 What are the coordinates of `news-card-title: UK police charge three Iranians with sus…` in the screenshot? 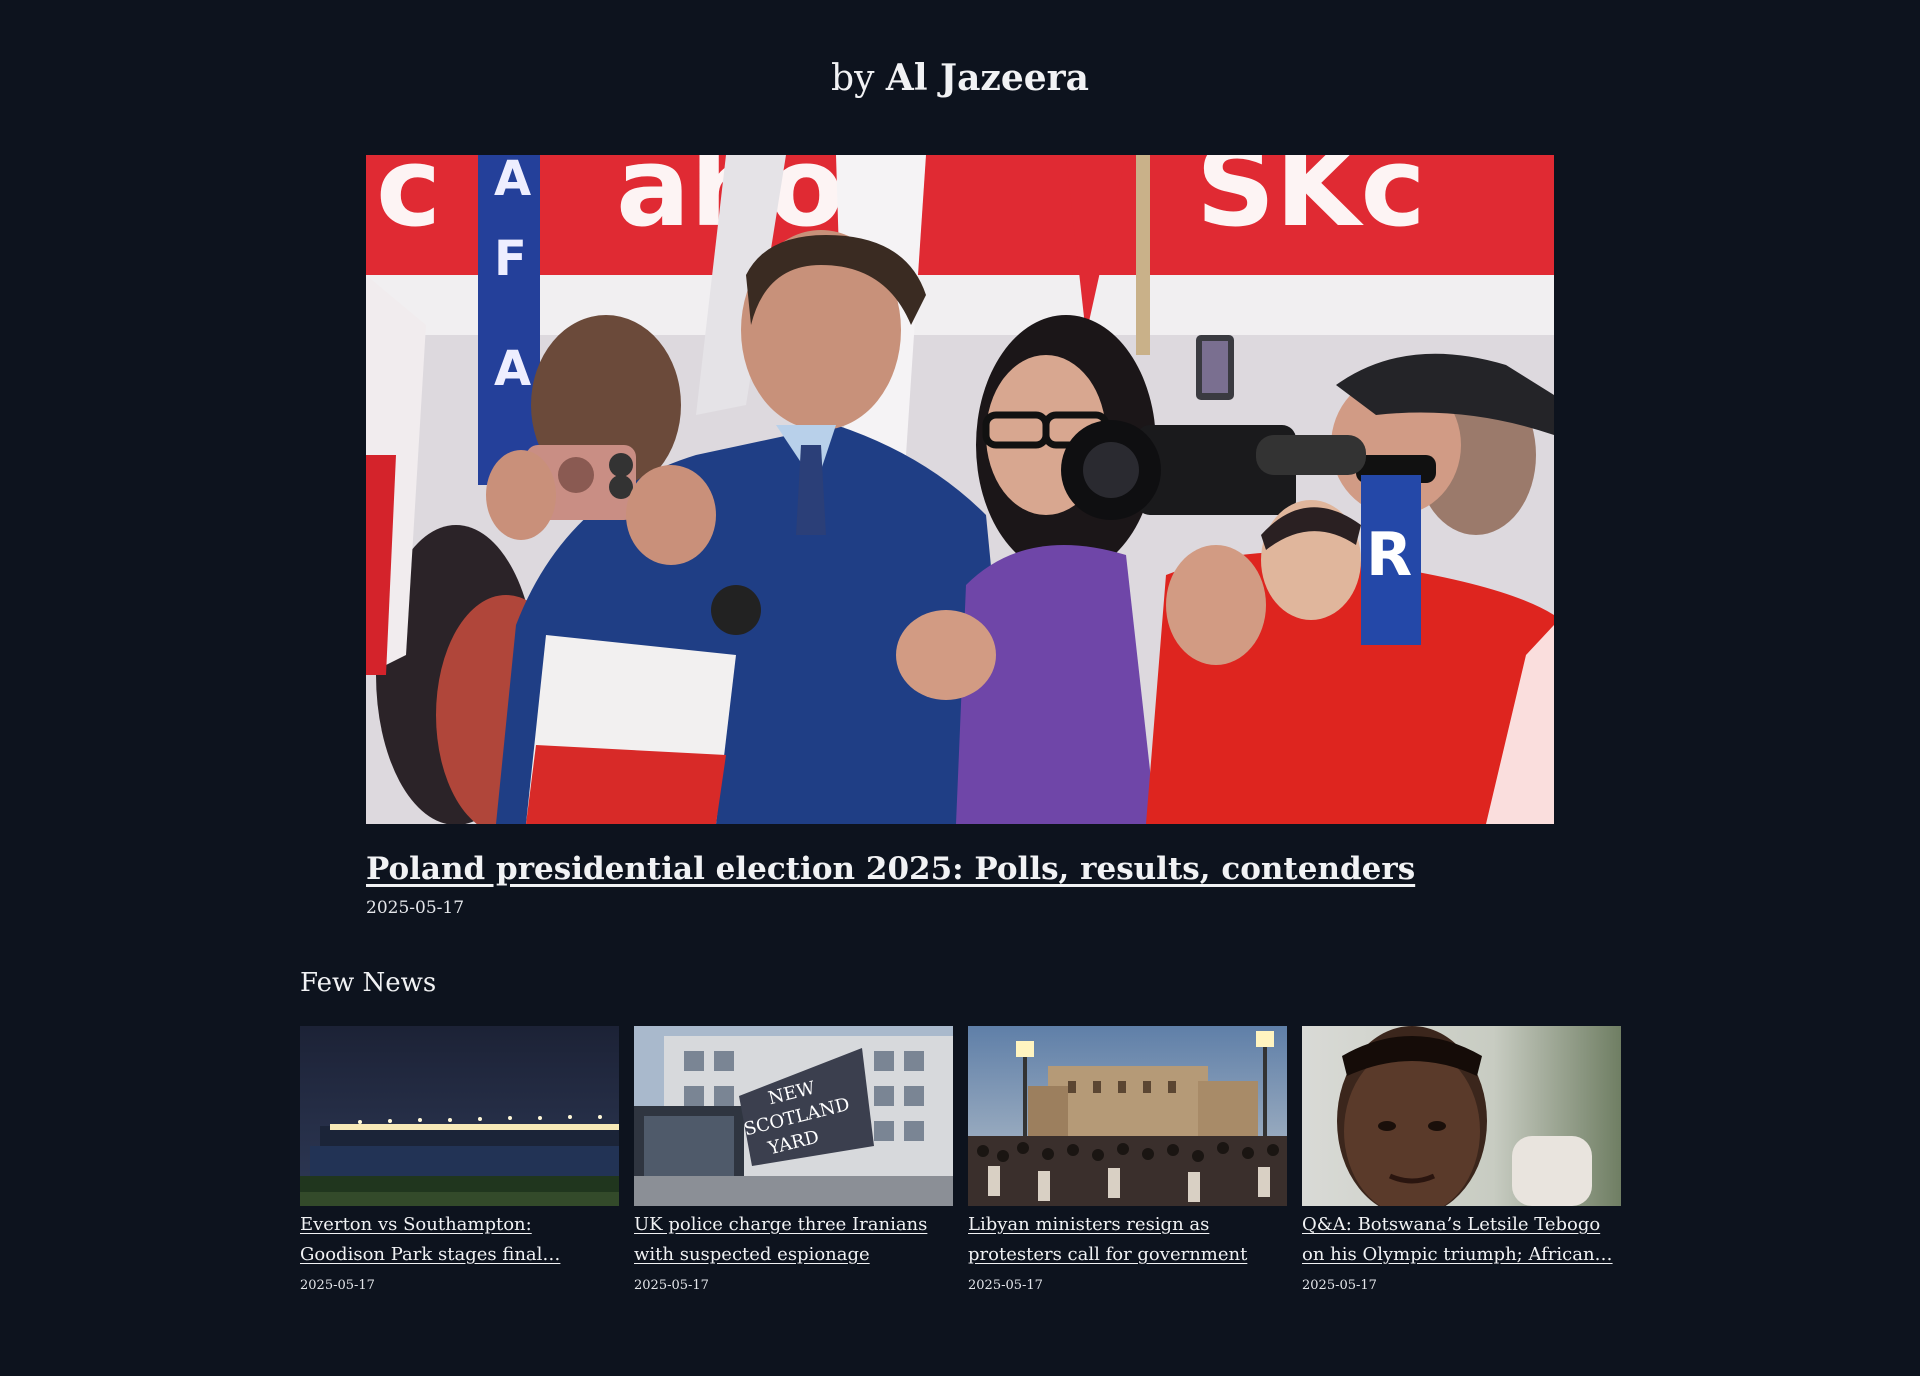 It's located at (793, 1240).